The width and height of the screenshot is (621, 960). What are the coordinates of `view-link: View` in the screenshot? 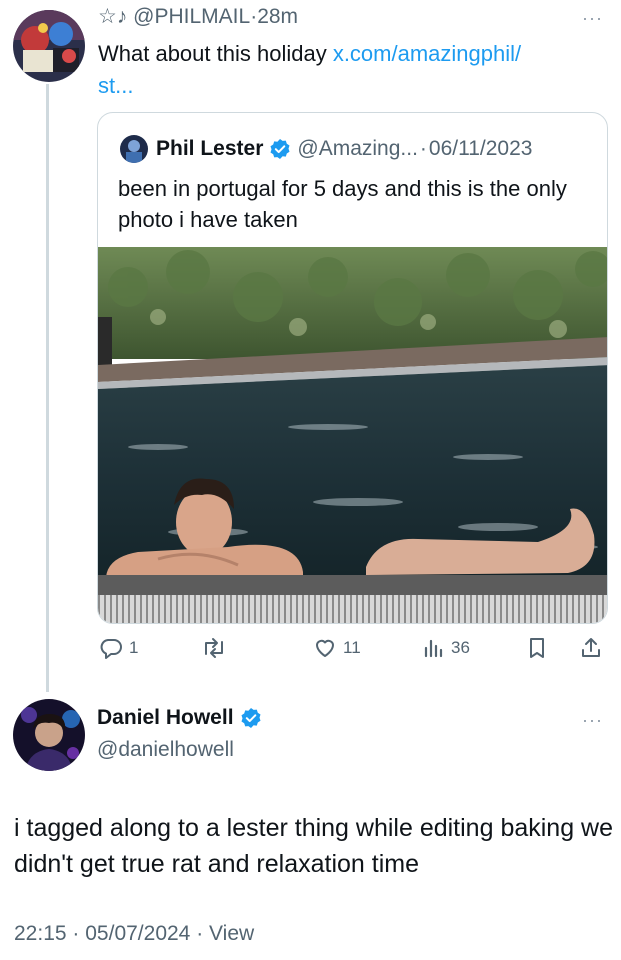 It's located at (231, 933).